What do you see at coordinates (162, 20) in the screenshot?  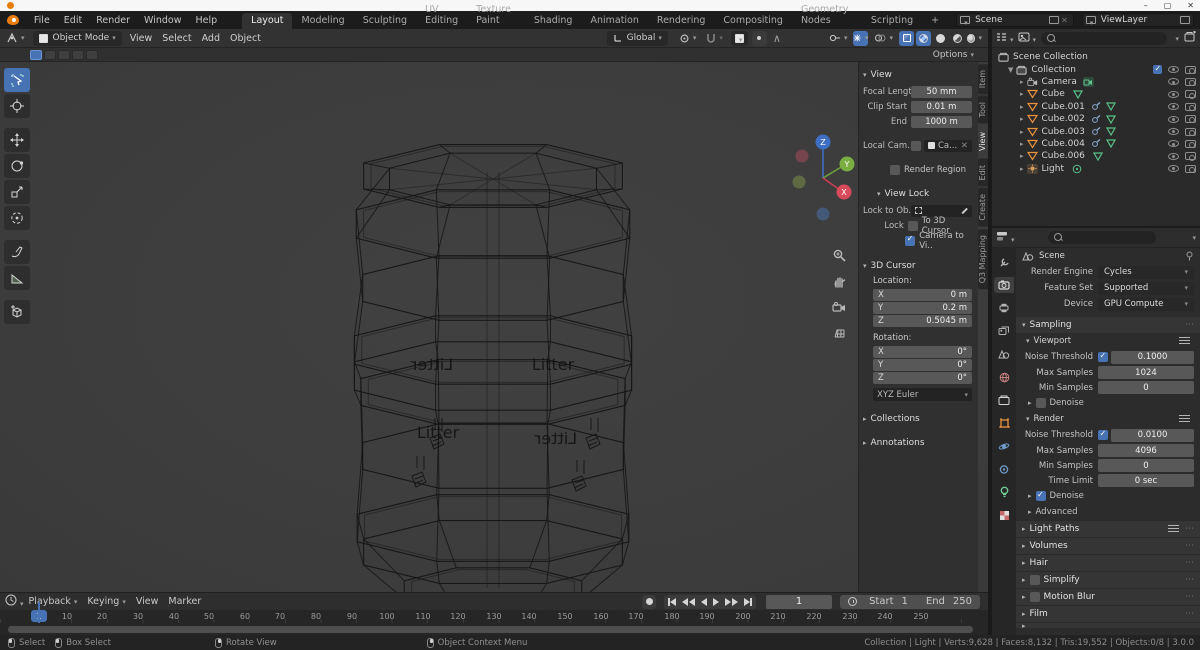 I see `menu-window: Window` at bounding box center [162, 20].